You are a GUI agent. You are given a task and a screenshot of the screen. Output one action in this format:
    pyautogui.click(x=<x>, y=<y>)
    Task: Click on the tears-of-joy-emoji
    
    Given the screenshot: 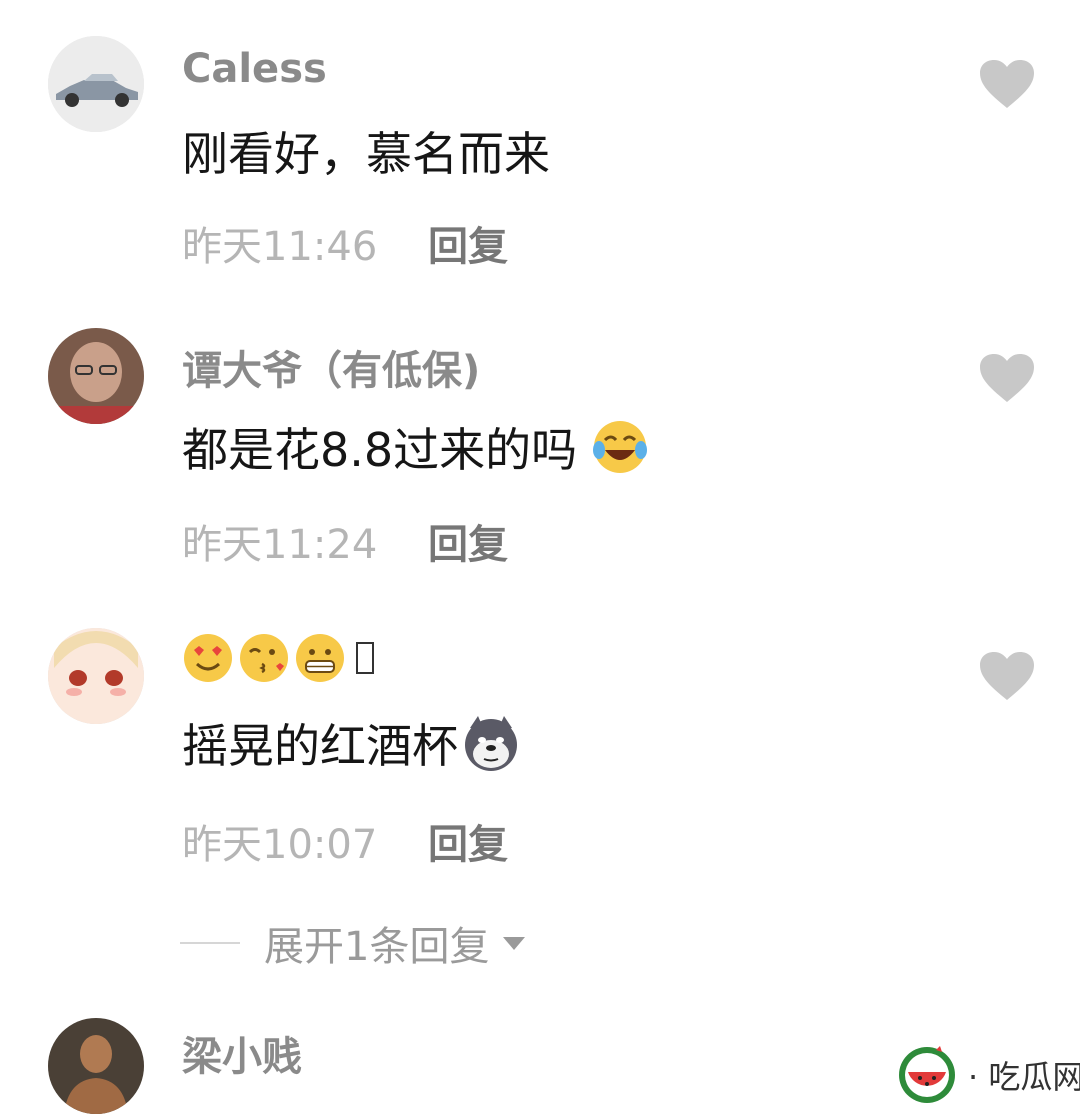 What is the action you would take?
    pyautogui.click(x=620, y=447)
    